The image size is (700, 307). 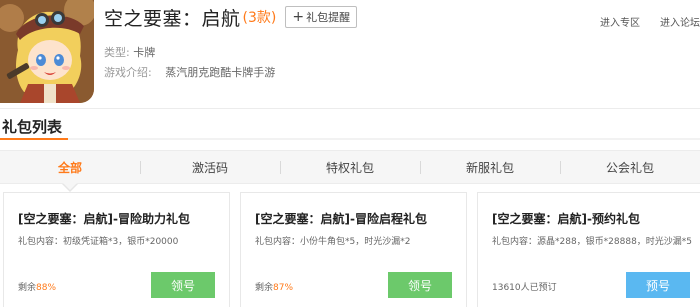 What do you see at coordinates (620, 21) in the screenshot?
I see `enter-zone-link: 进入专区` at bounding box center [620, 21].